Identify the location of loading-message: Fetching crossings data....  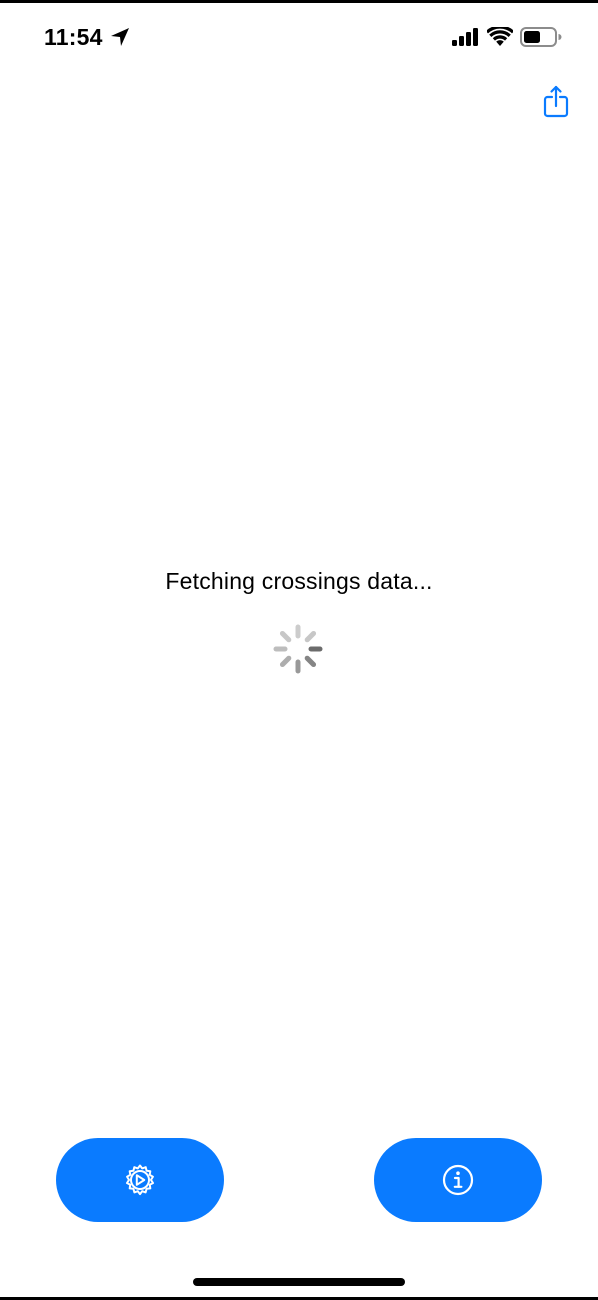
(299, 581).